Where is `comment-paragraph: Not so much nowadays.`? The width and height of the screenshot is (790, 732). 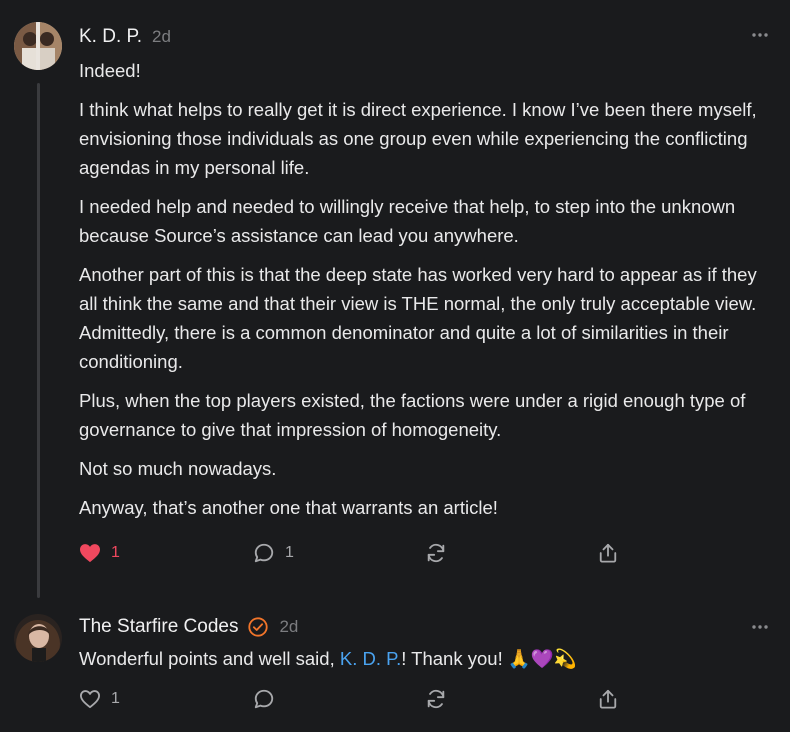 comment-paragraph: Not so much nowadays. is located at coordinates (178, 468).